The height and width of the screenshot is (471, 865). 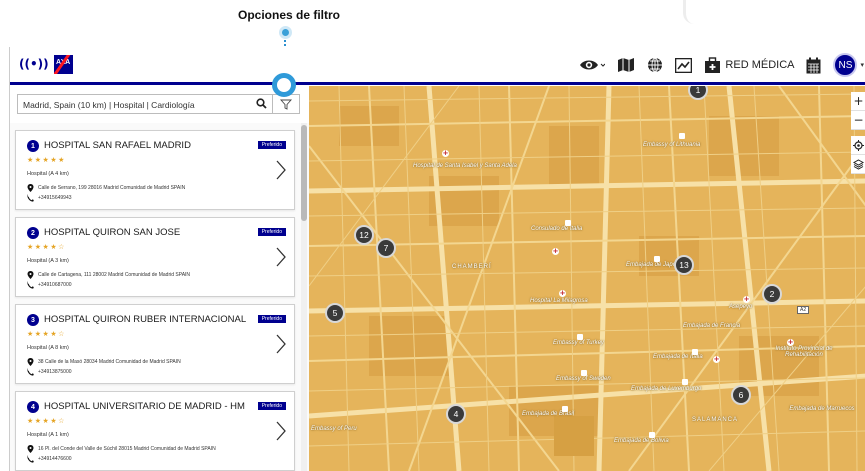 What do you see at coordinates (145, 319) in the screenshot?
I see `result-name: HOSPITAL QUIRON RUBER INTERNACIONAL` at bounding box center [145, 319].